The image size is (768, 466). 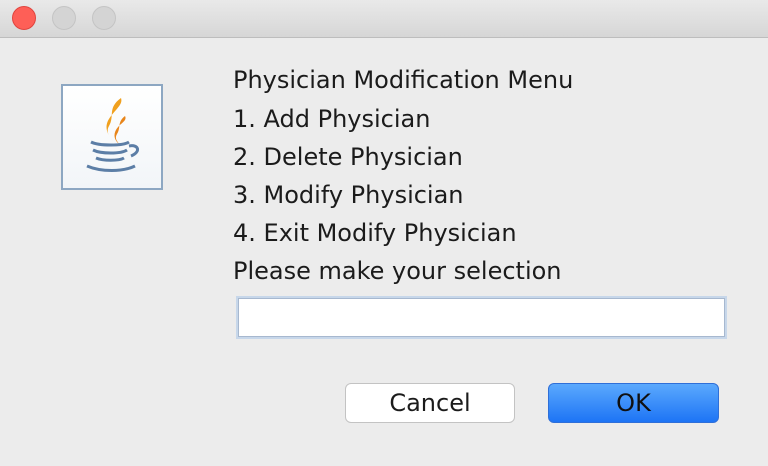 I want to click on selection-prompt: Please make your selection, so click(x=397, y=271).